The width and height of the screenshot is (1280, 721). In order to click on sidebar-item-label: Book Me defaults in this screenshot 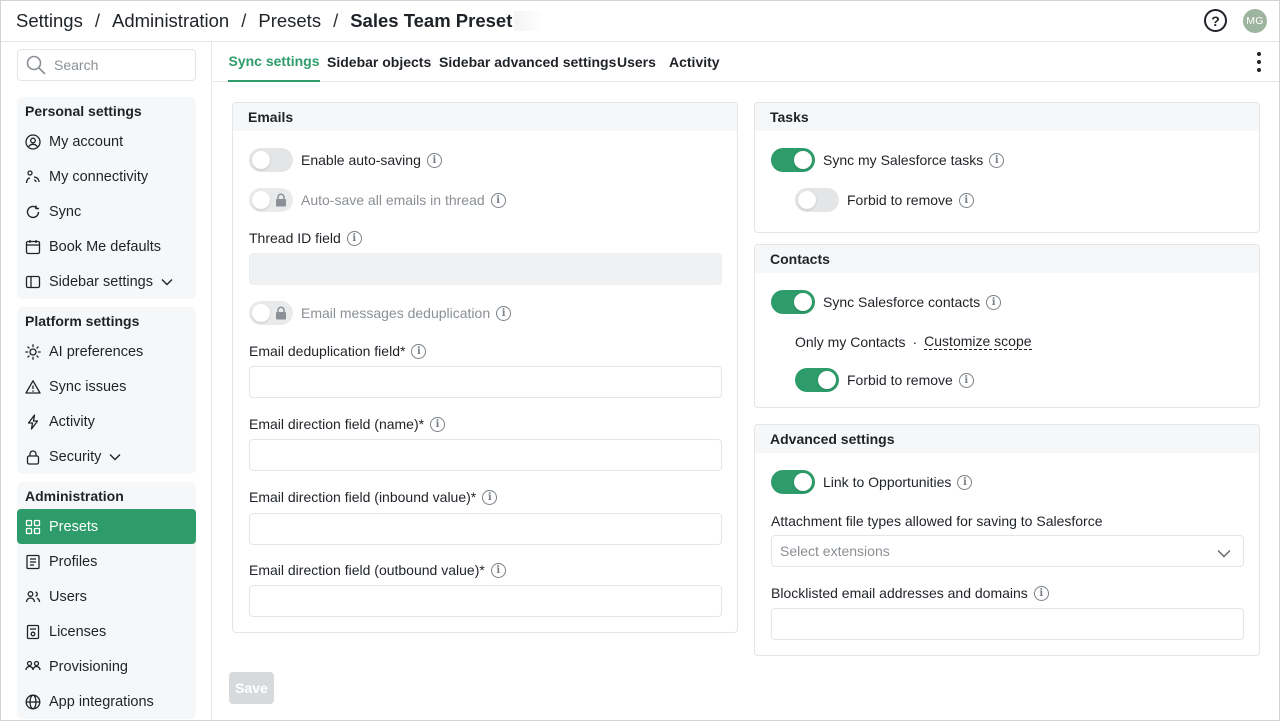, I will do `click(105, 246)`.